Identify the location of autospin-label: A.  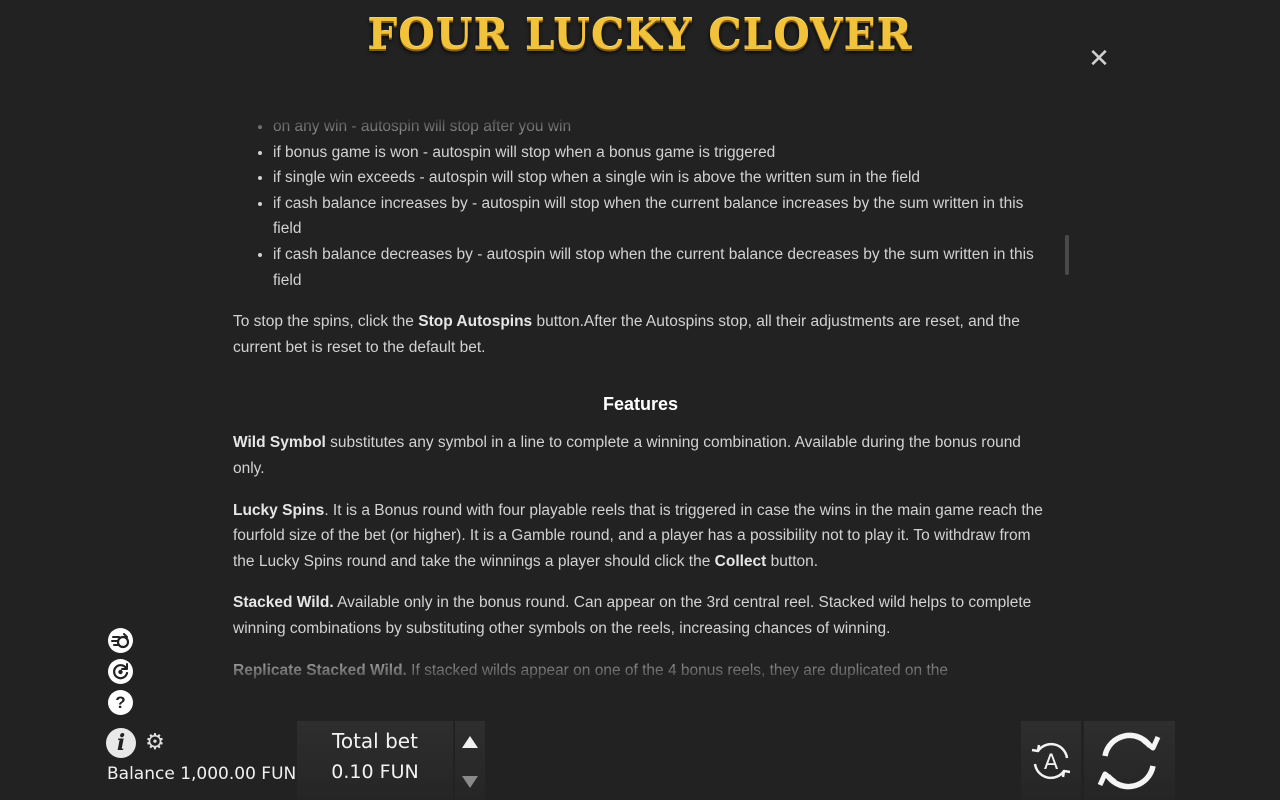
(1051, 762).